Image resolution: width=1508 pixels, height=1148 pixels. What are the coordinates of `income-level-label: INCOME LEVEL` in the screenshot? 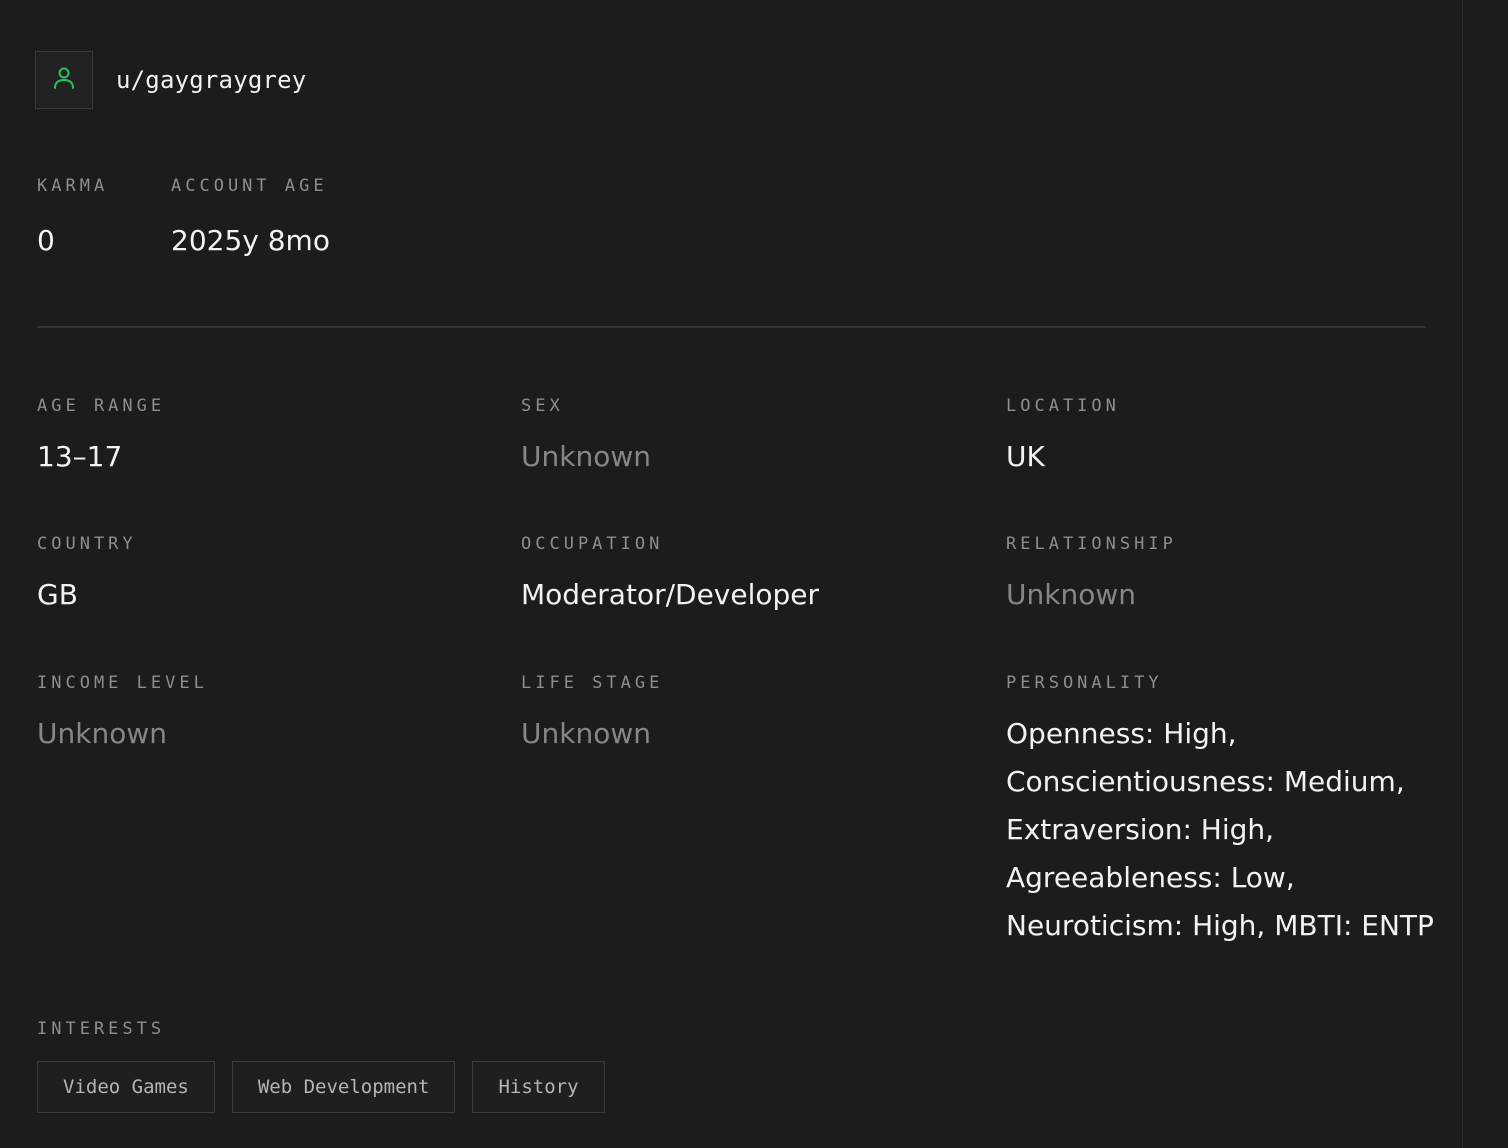 It's located at (122, 683).